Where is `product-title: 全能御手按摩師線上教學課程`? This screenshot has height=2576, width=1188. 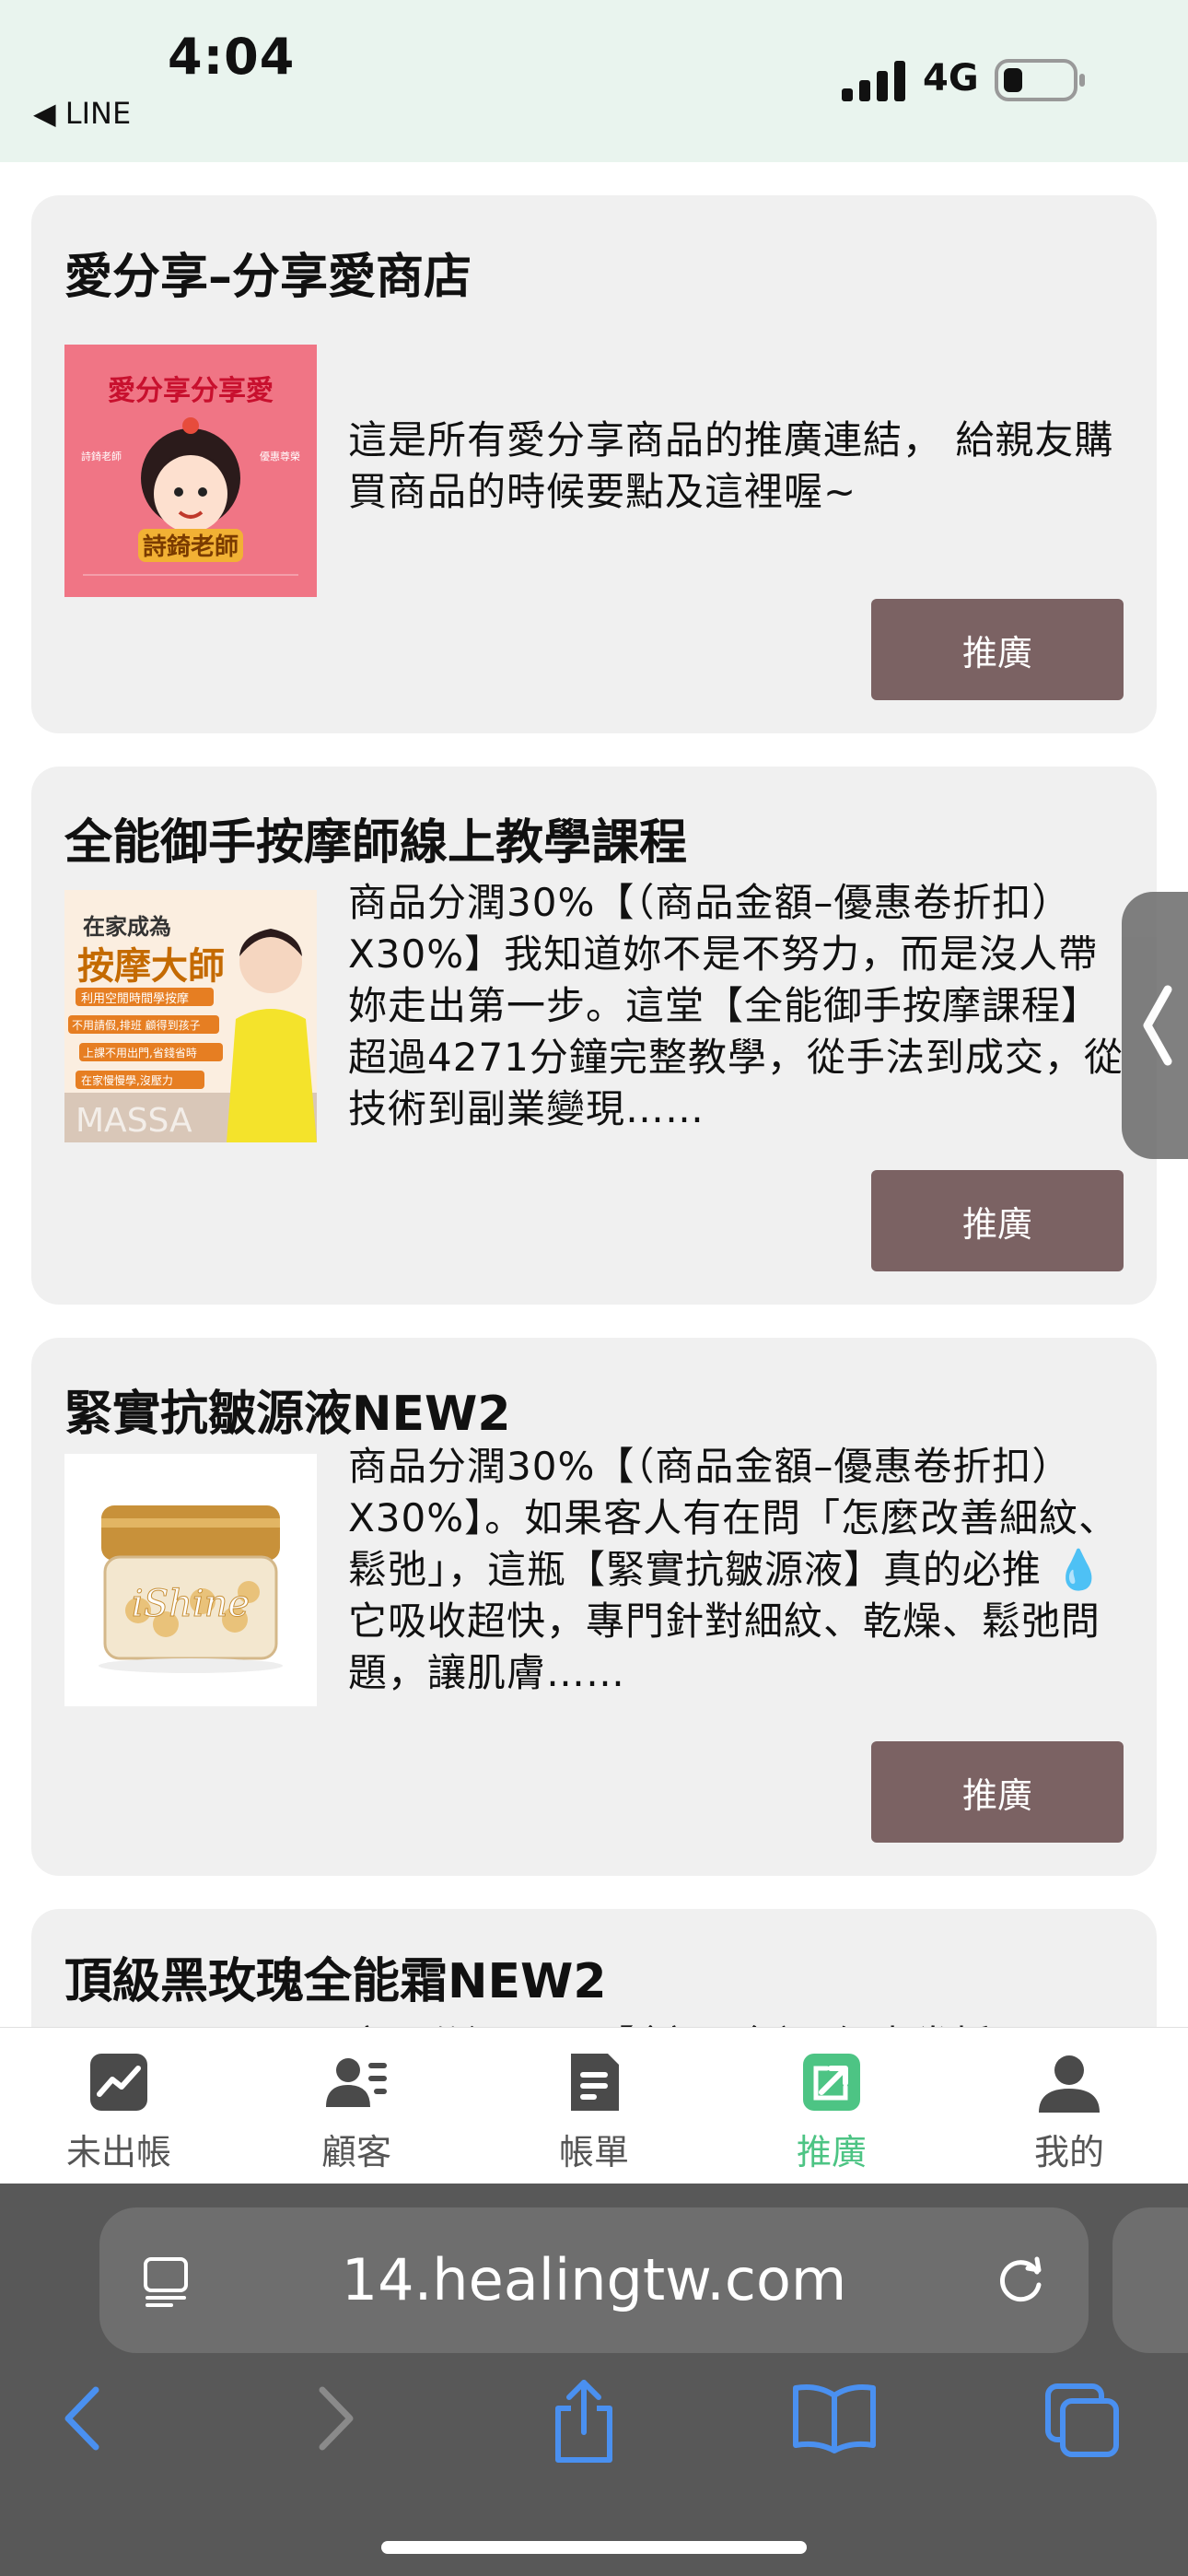 product-title: 全能御手按摩師線上教學課程 is located at coordinates (376, 843).